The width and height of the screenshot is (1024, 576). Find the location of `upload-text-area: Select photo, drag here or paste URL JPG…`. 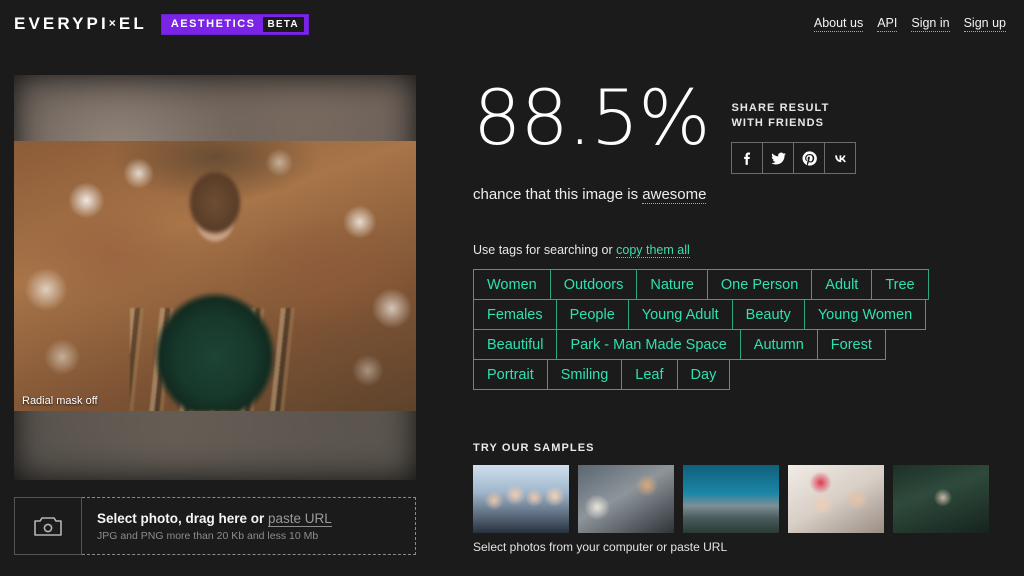

upload-text-area: Select photo, drag here or paste URL JPG… is located at coordinates (249, 526).